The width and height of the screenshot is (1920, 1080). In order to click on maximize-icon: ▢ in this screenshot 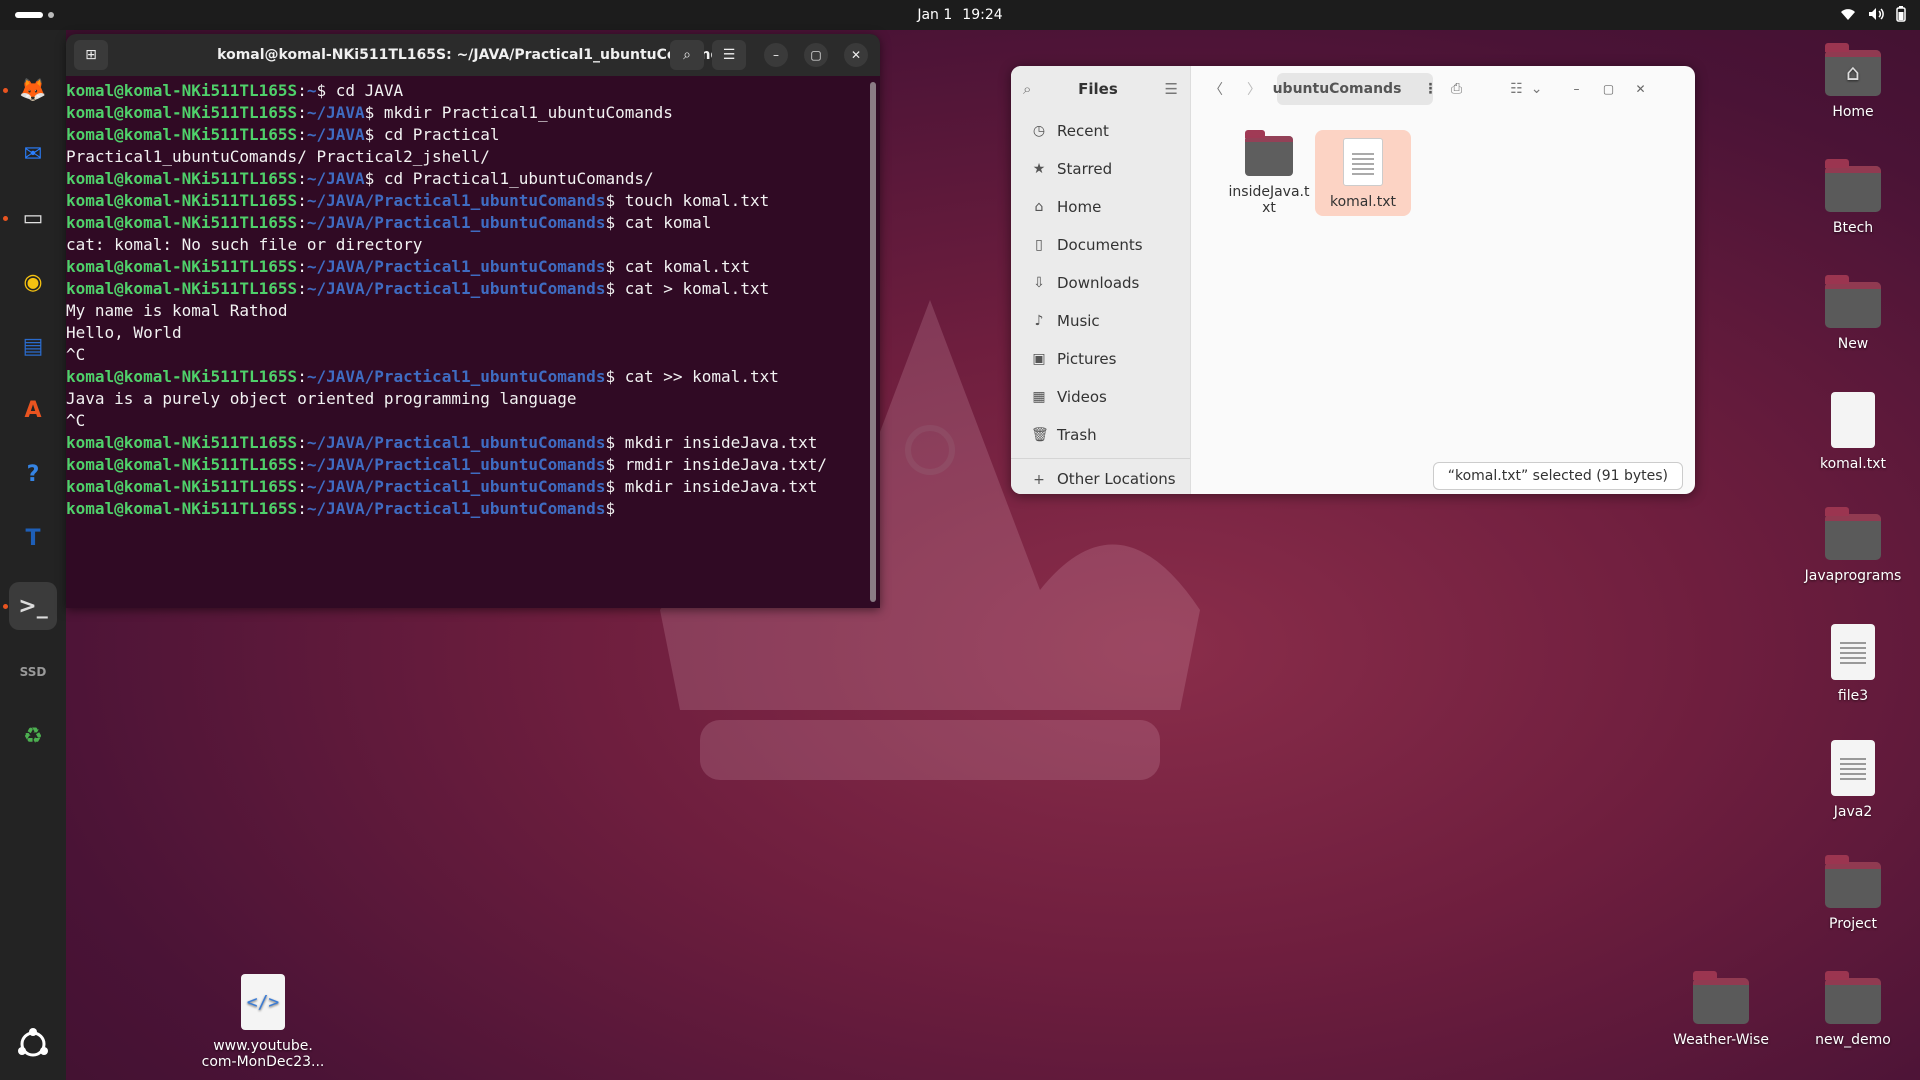, I will do `click(816, 55)`.